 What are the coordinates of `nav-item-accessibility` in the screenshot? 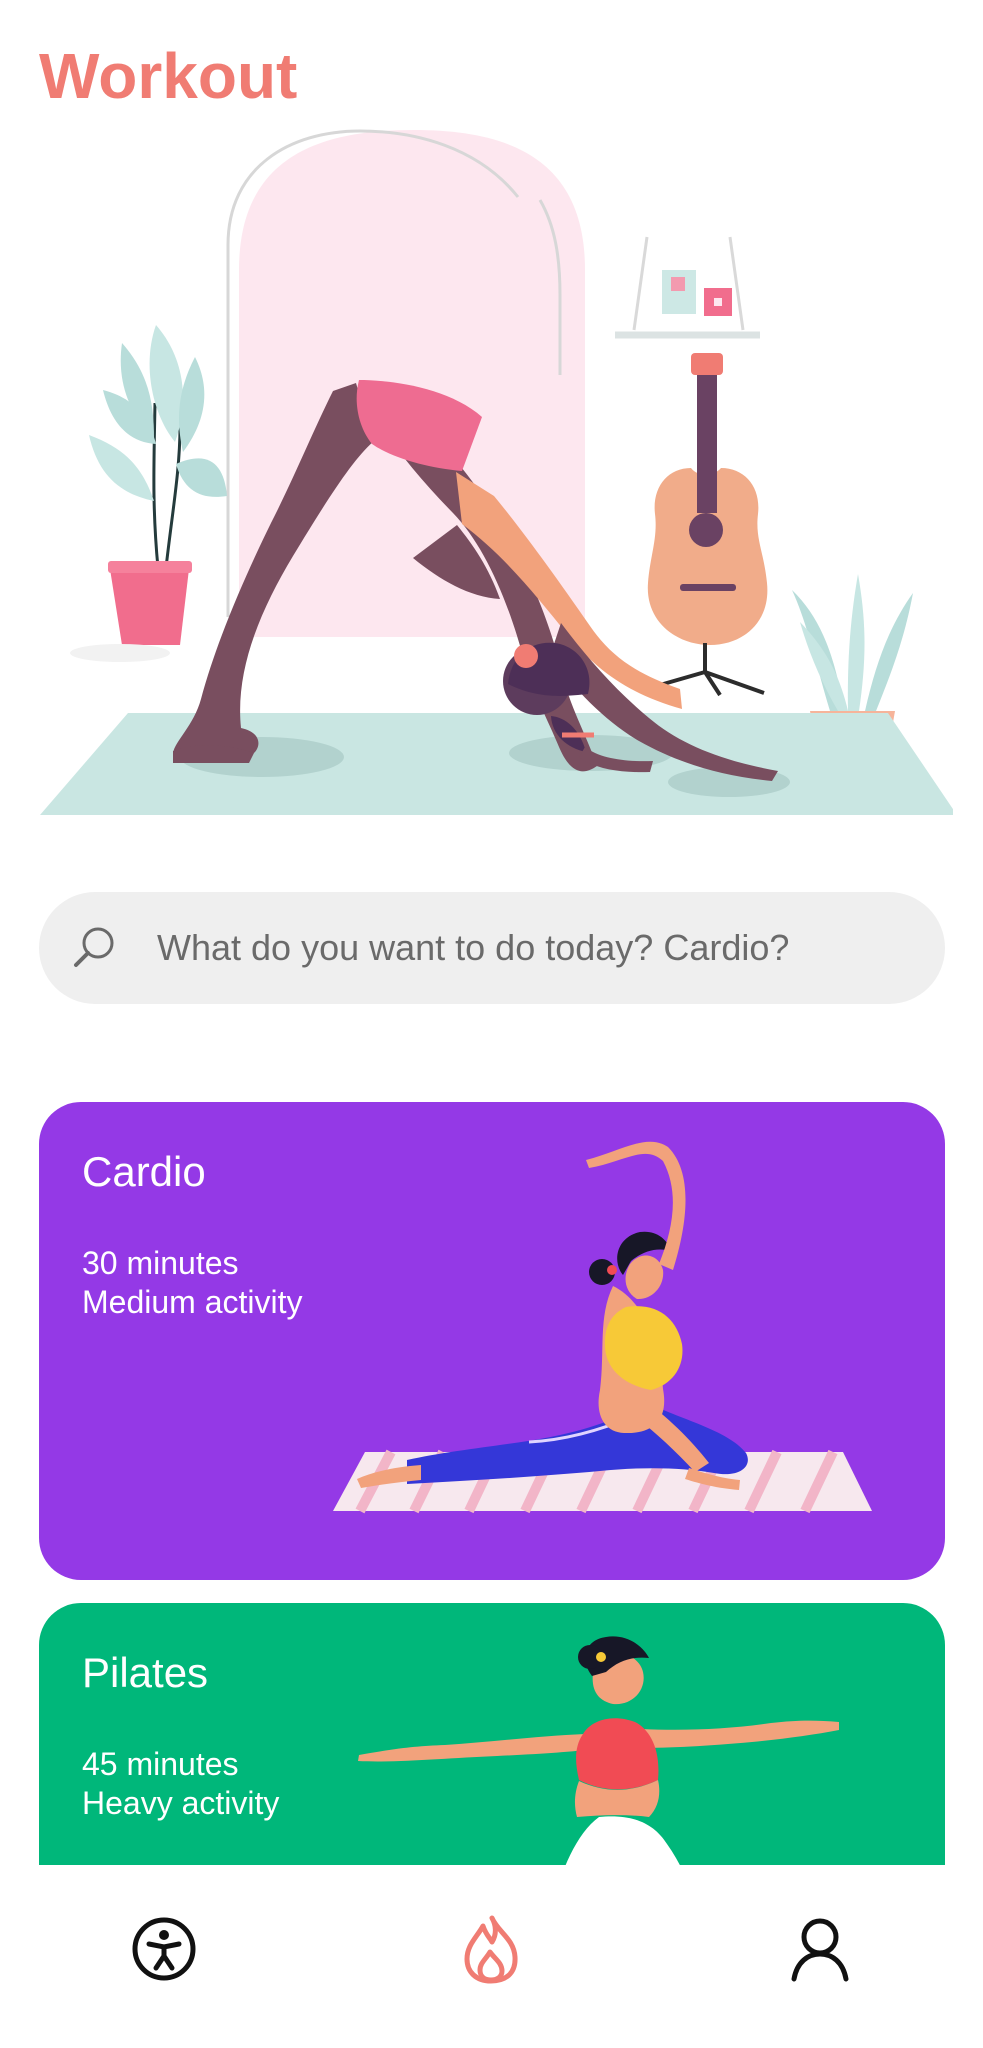 It's located at (164, 1949).